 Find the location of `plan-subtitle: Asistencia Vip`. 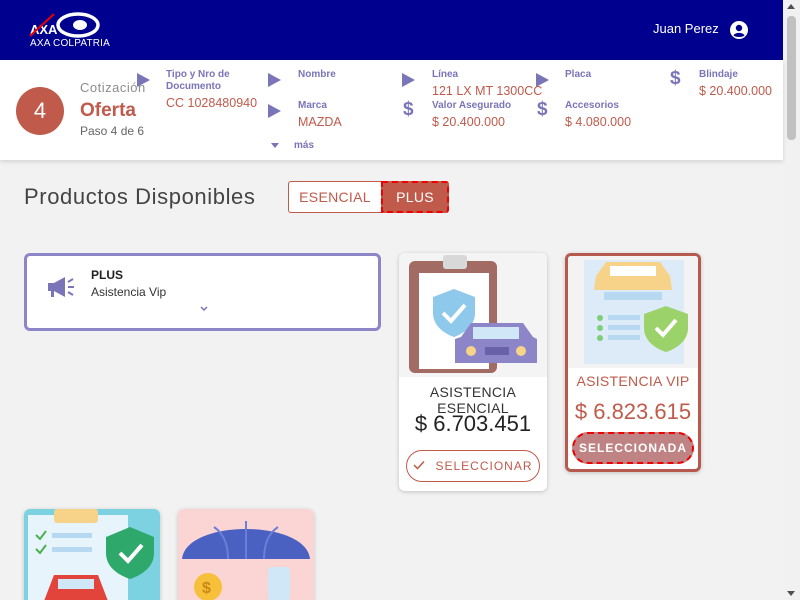

plan-subtitle: Asistencia Vip is located at coordinates (129, 292).